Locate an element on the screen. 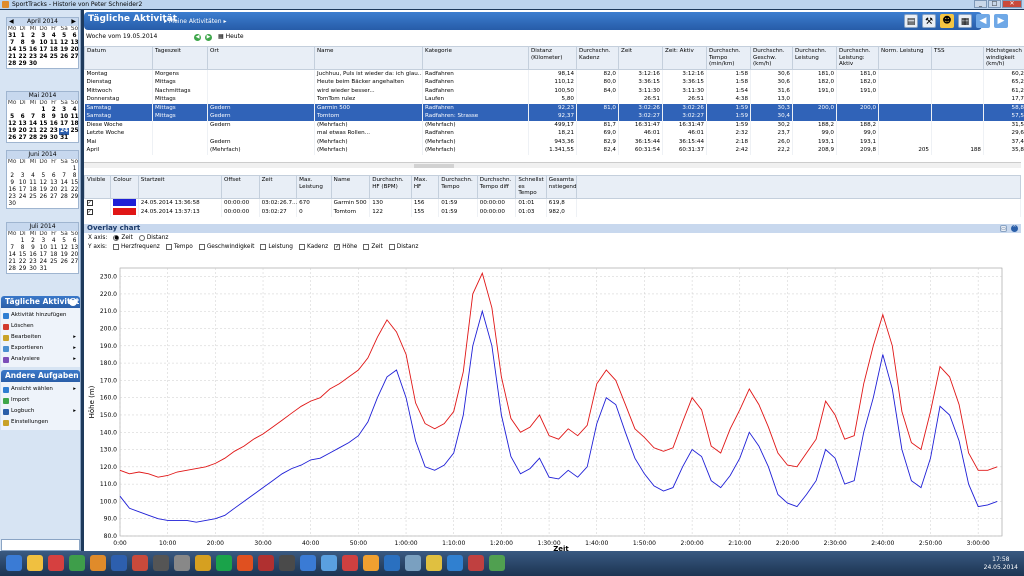  y-axis-option: ✓ Höhe is located at coordinates (345, 247).